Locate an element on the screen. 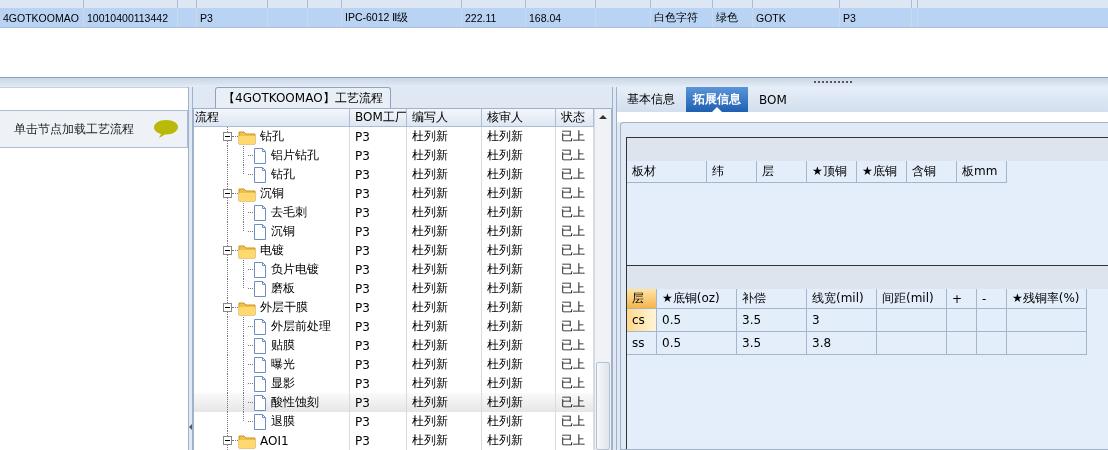 This screenshot has height=450, width=1108. speech-bubble-icon is located at coordinates (166, 129).